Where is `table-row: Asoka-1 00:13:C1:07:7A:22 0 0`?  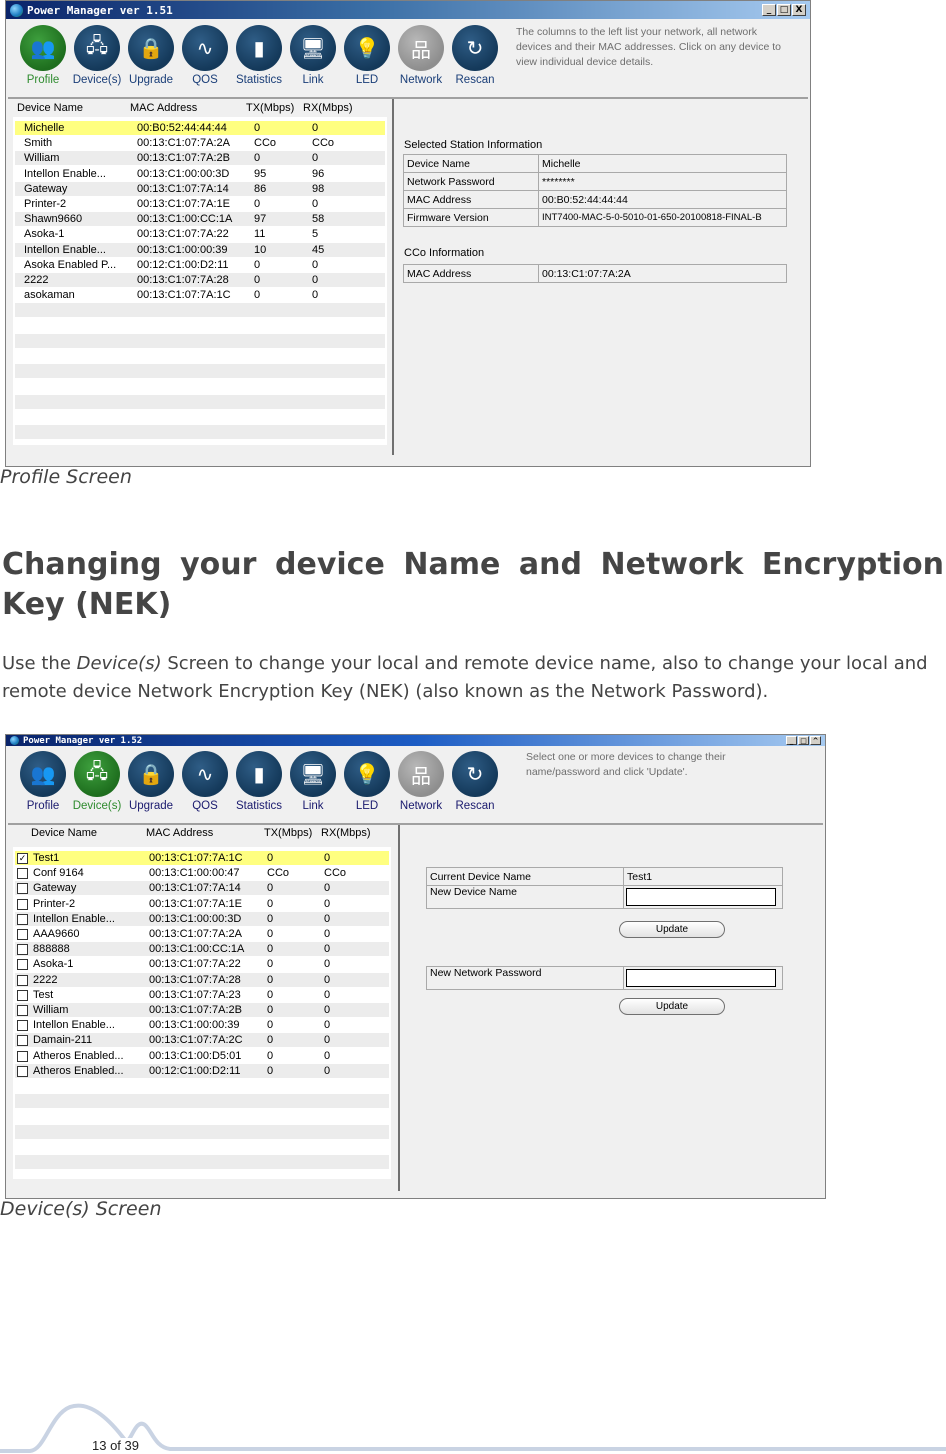 table-row: Asoka-1 00:13:C1:07:7A:22 0 0 is located at coordinates (202, 964).